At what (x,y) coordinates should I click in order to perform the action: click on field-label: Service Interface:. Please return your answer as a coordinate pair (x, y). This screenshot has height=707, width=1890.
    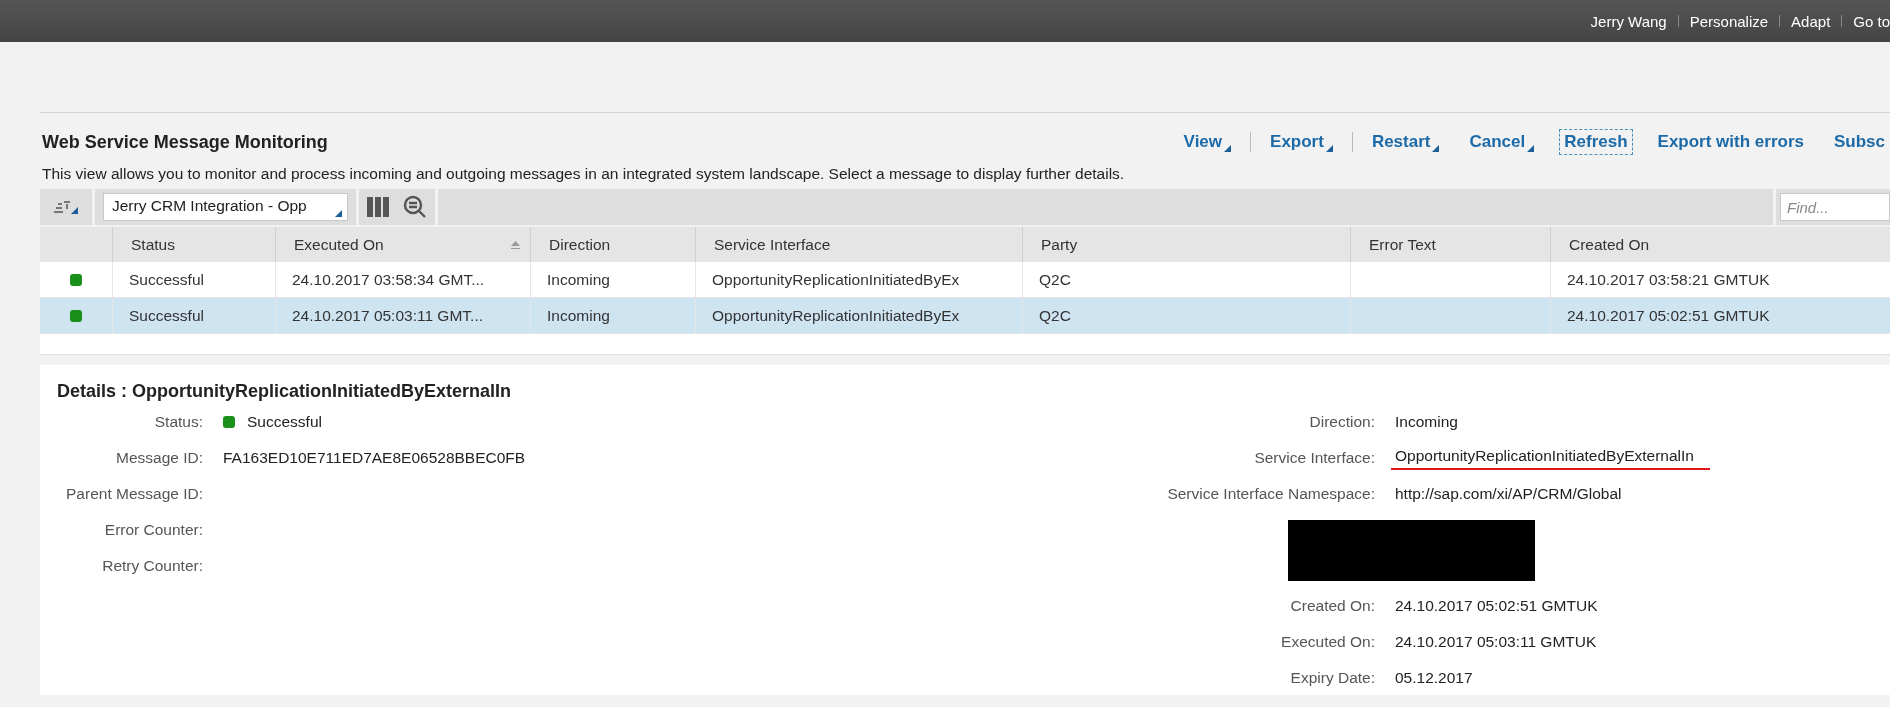
    Looking at the image, I should click on (1314, 458).